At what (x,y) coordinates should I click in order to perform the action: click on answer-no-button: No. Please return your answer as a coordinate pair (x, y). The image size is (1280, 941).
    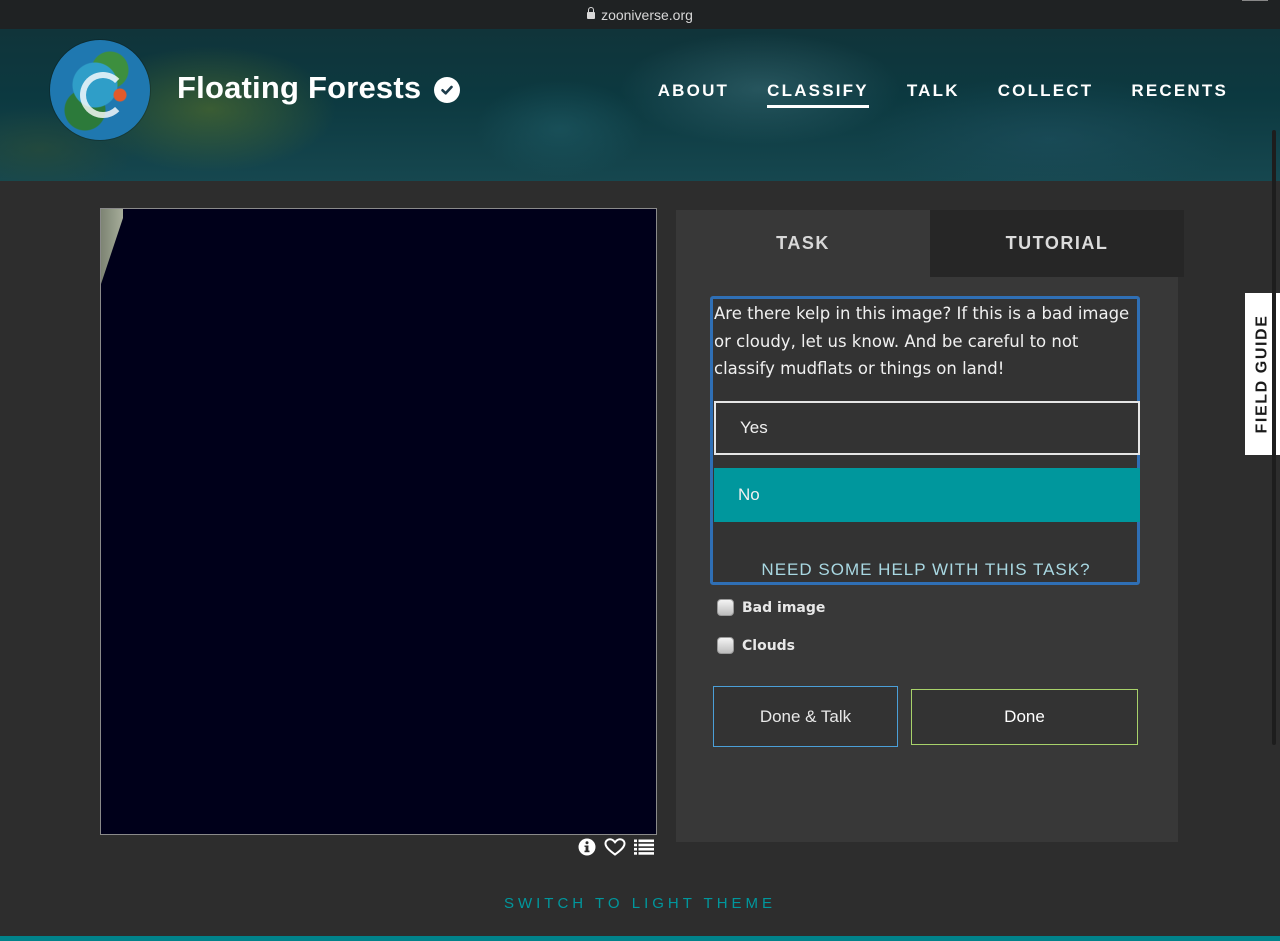
    Looking at the image, I should click on (927, 495).